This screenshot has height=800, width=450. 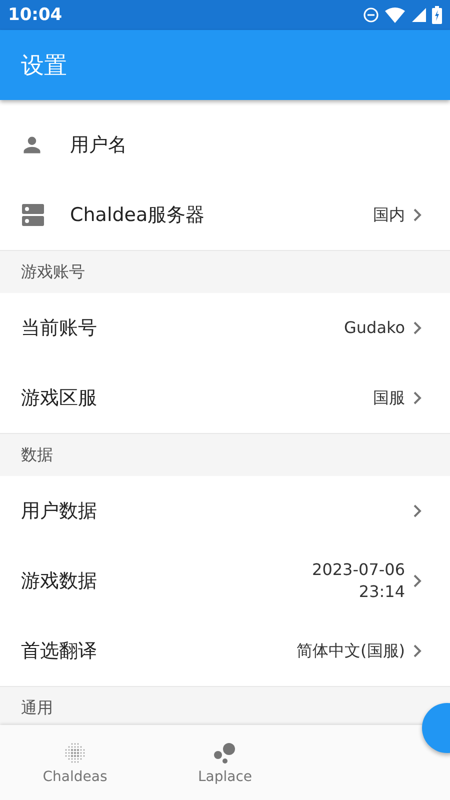 What do you see at coordinates (75, 752) in the screenshot?
I see `dot-grid-icon` at bounding box center [75, 752].